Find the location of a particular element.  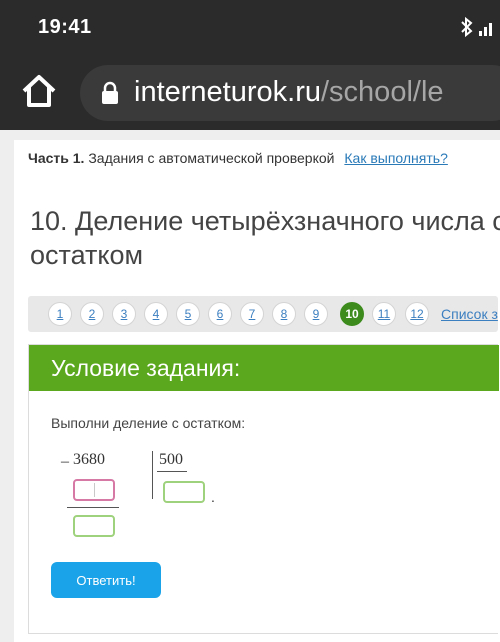

subtraction-line is located at coordinates (93, 507).